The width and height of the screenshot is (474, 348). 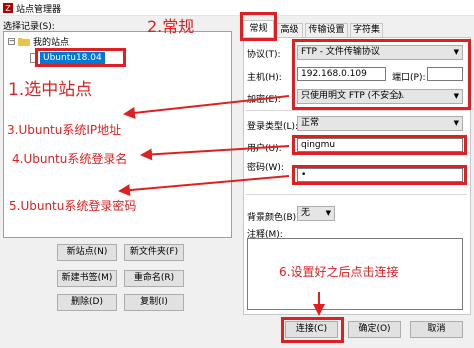 What do you see at coordinates (24, 42) in the screenshot?
I see `folder-icon` at bounding box center [24, 42].